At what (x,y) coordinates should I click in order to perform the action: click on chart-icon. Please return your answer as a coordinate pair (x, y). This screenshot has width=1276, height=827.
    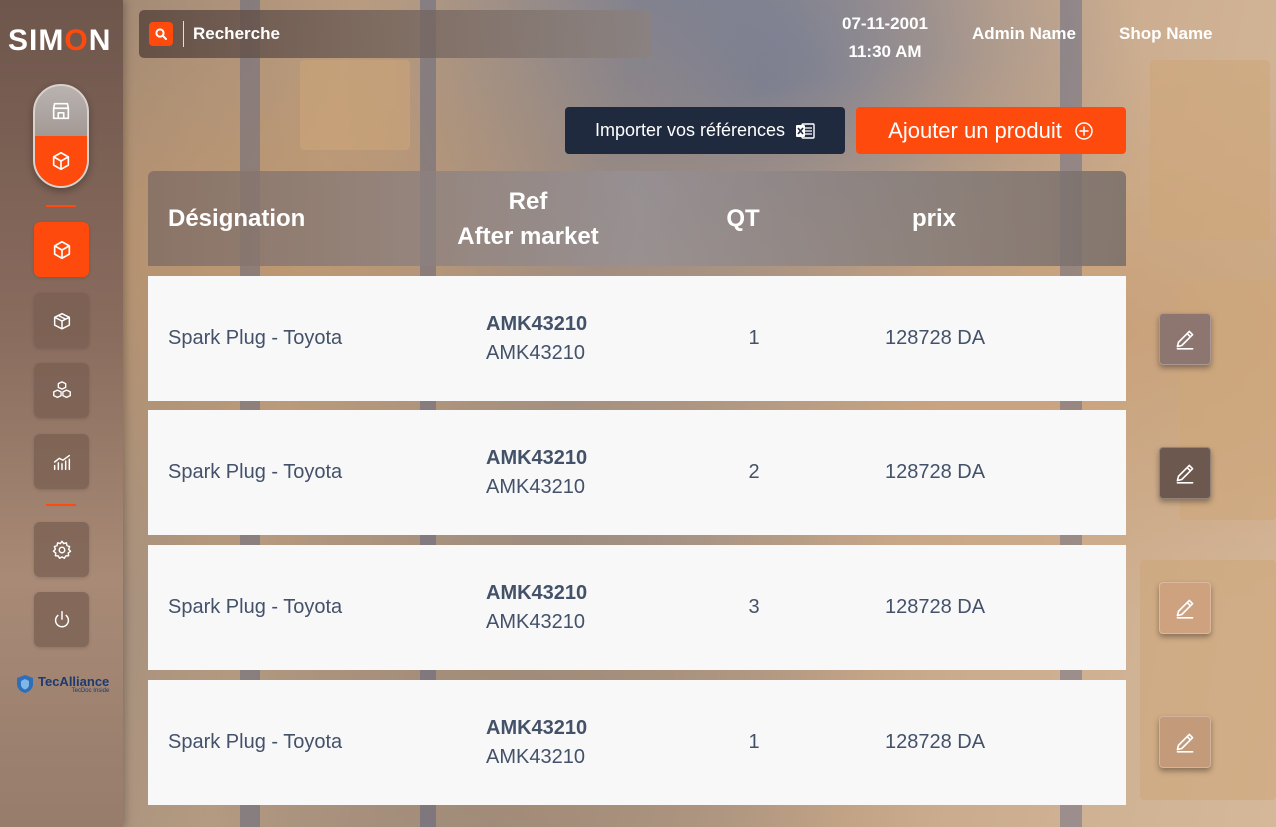
    Looking at the image, I should click on (61, 462).